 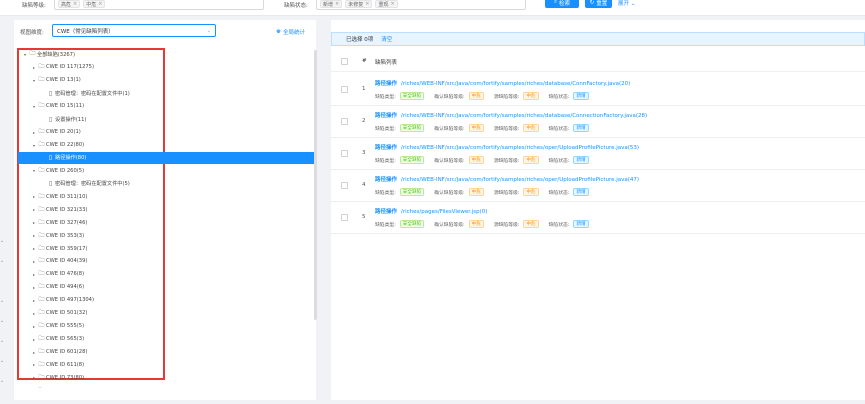 I want to click on tree-node: ▯ 路径操作(80), so click(x=166, y=158).